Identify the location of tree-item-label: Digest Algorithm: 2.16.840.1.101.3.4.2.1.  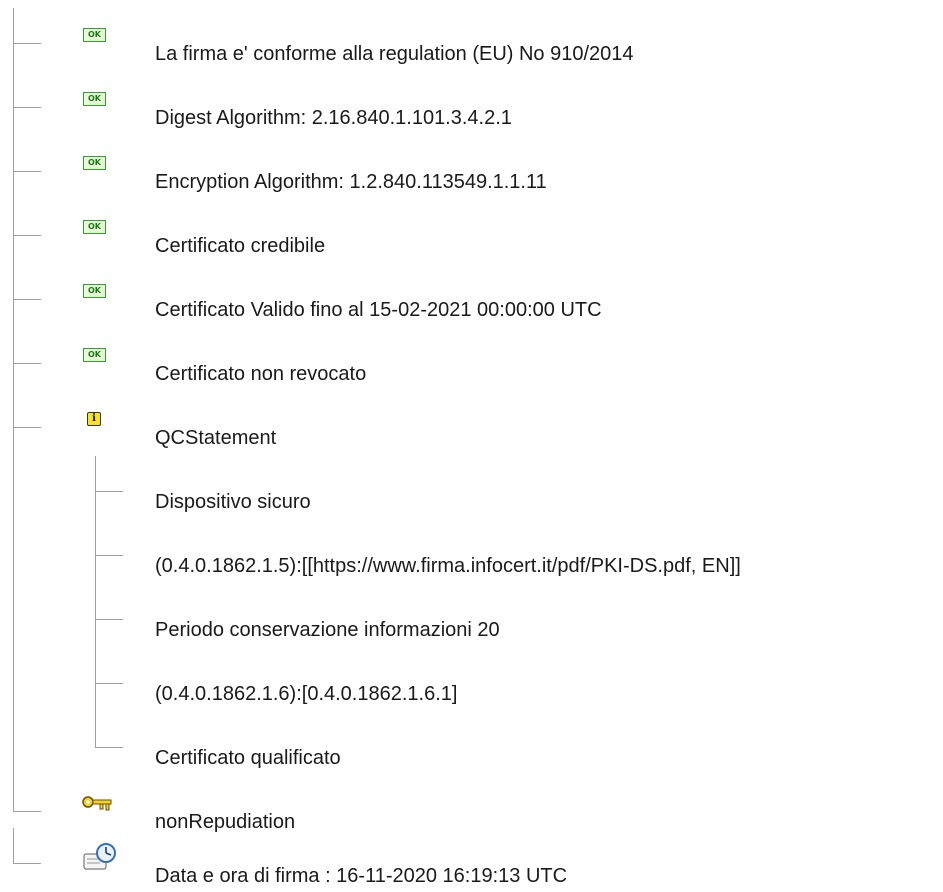
(333, 118).